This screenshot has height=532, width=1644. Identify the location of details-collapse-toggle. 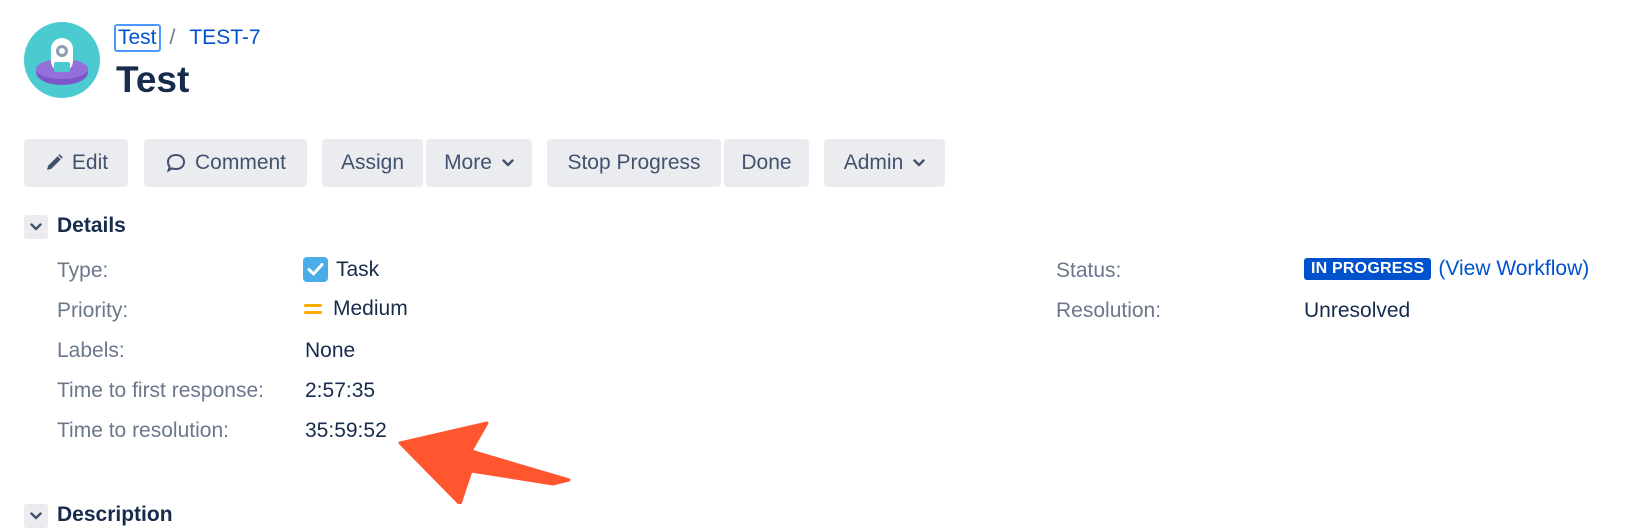
(36, 227).